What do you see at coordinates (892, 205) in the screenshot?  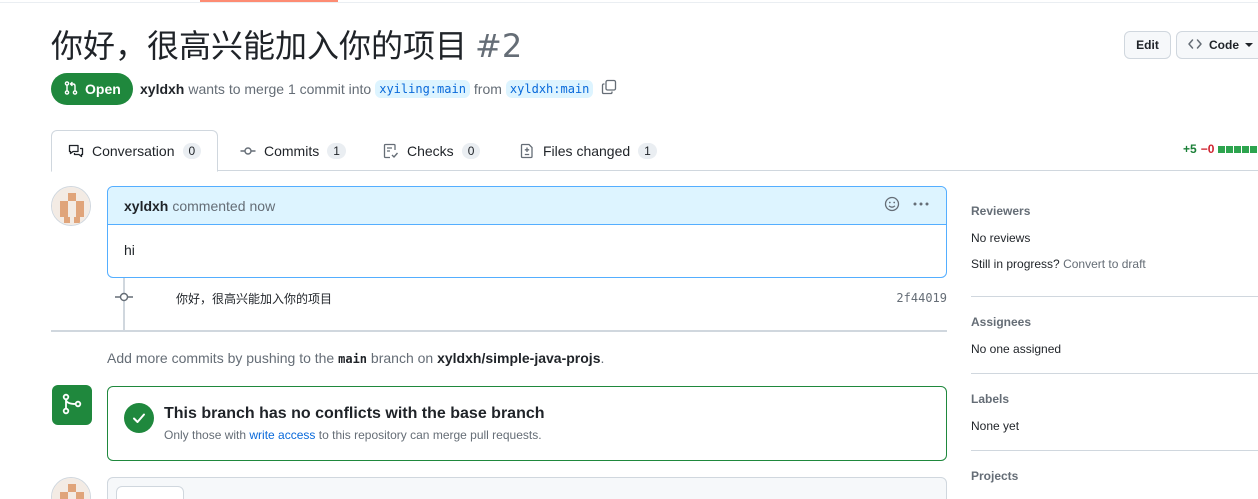 I see `smiley-icon` at bounding box center [892, 205].